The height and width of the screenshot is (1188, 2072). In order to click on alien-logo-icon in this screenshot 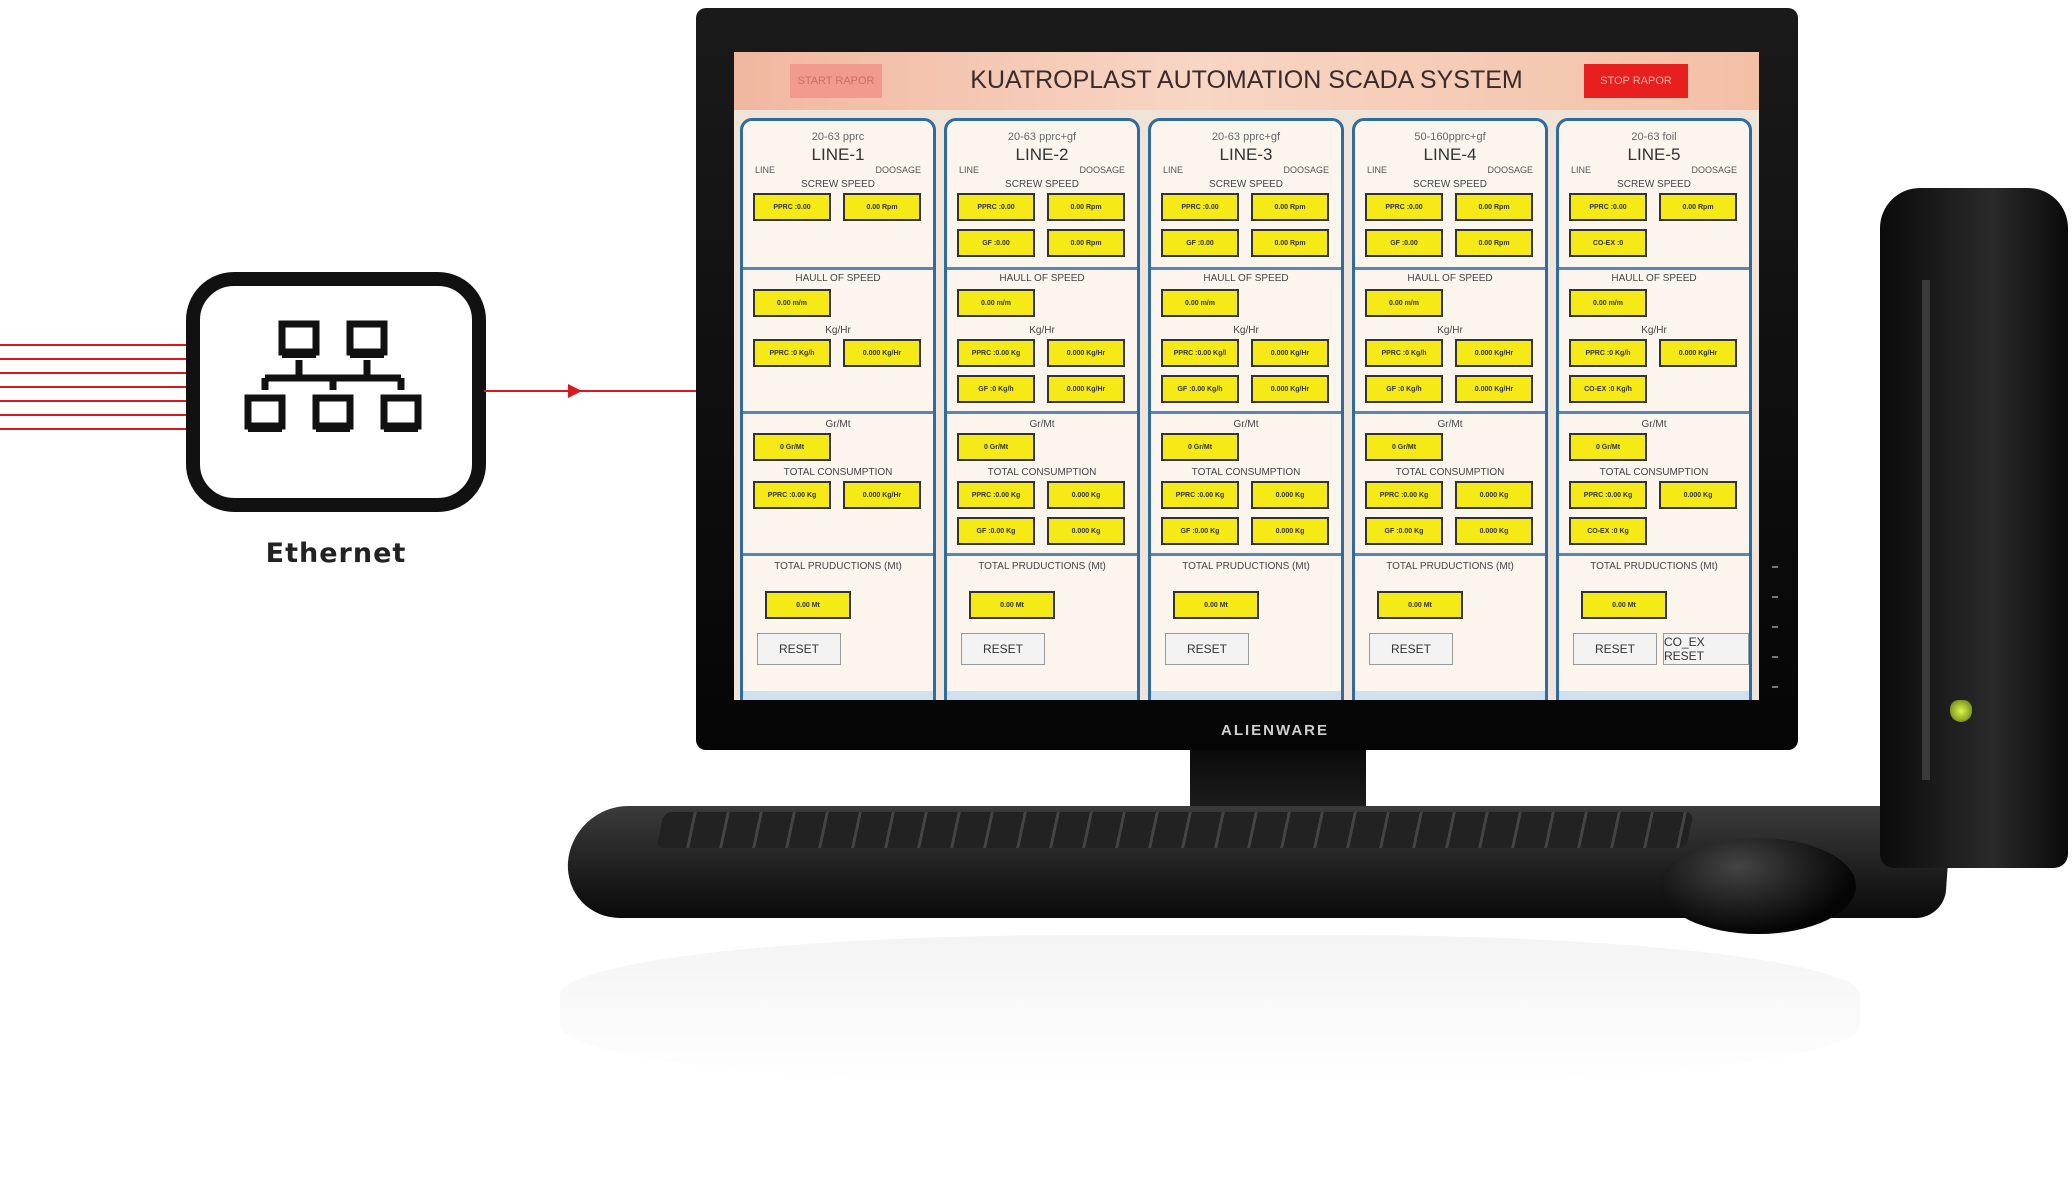, I will do `click(1961, 711)`.